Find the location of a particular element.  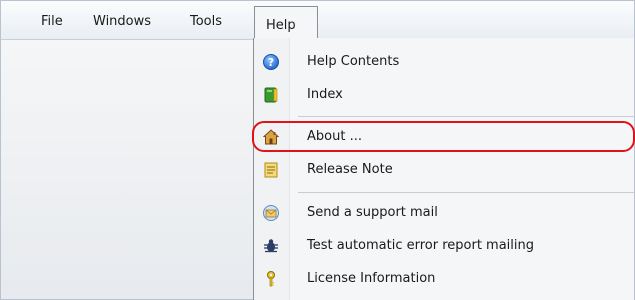

menu-item-send-support-mail: Send a support mail is located at coordinates (444, 213).